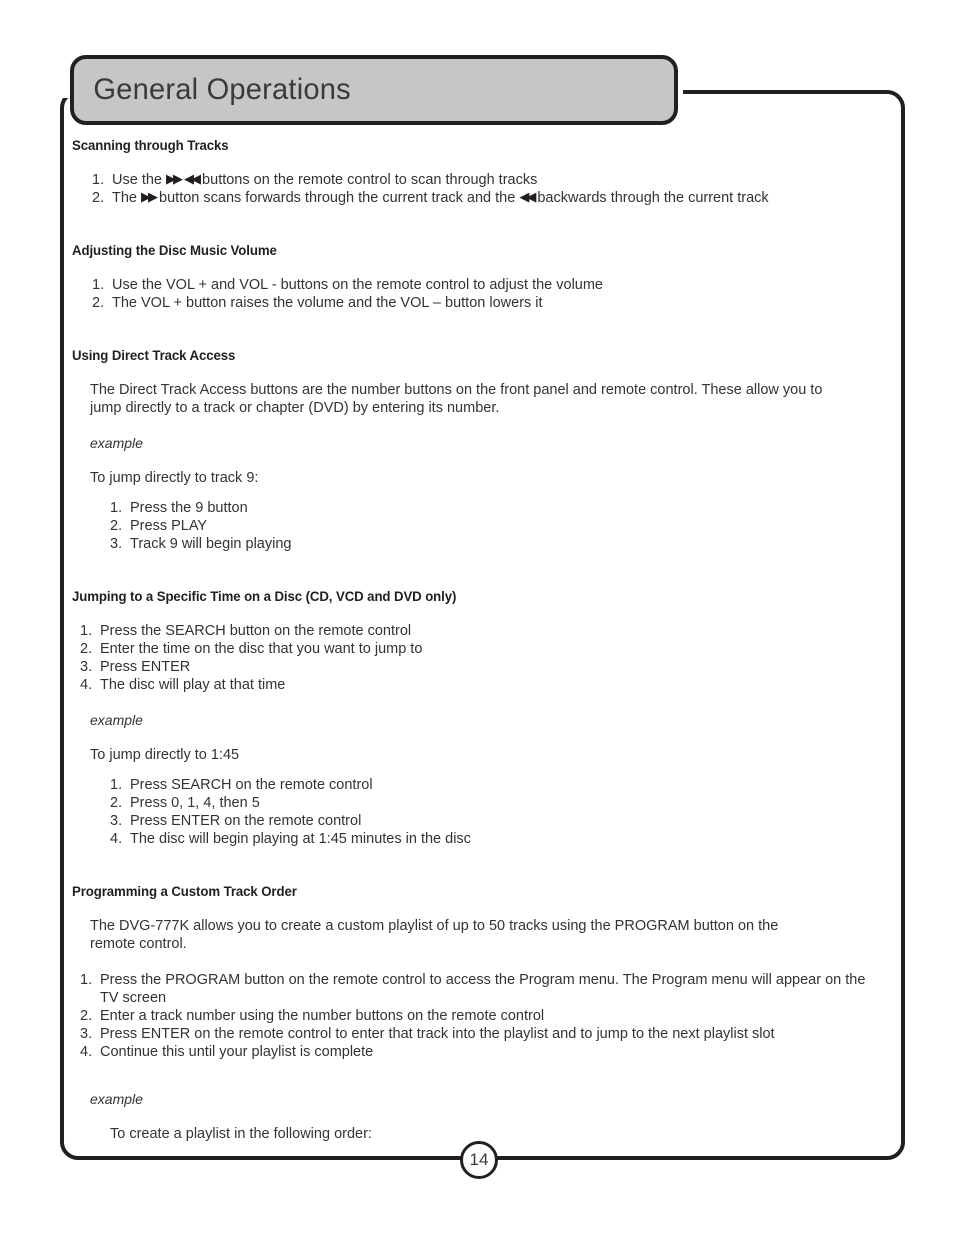  I want to click on list-item: 1. Press the 9 button, so click(491, 508).